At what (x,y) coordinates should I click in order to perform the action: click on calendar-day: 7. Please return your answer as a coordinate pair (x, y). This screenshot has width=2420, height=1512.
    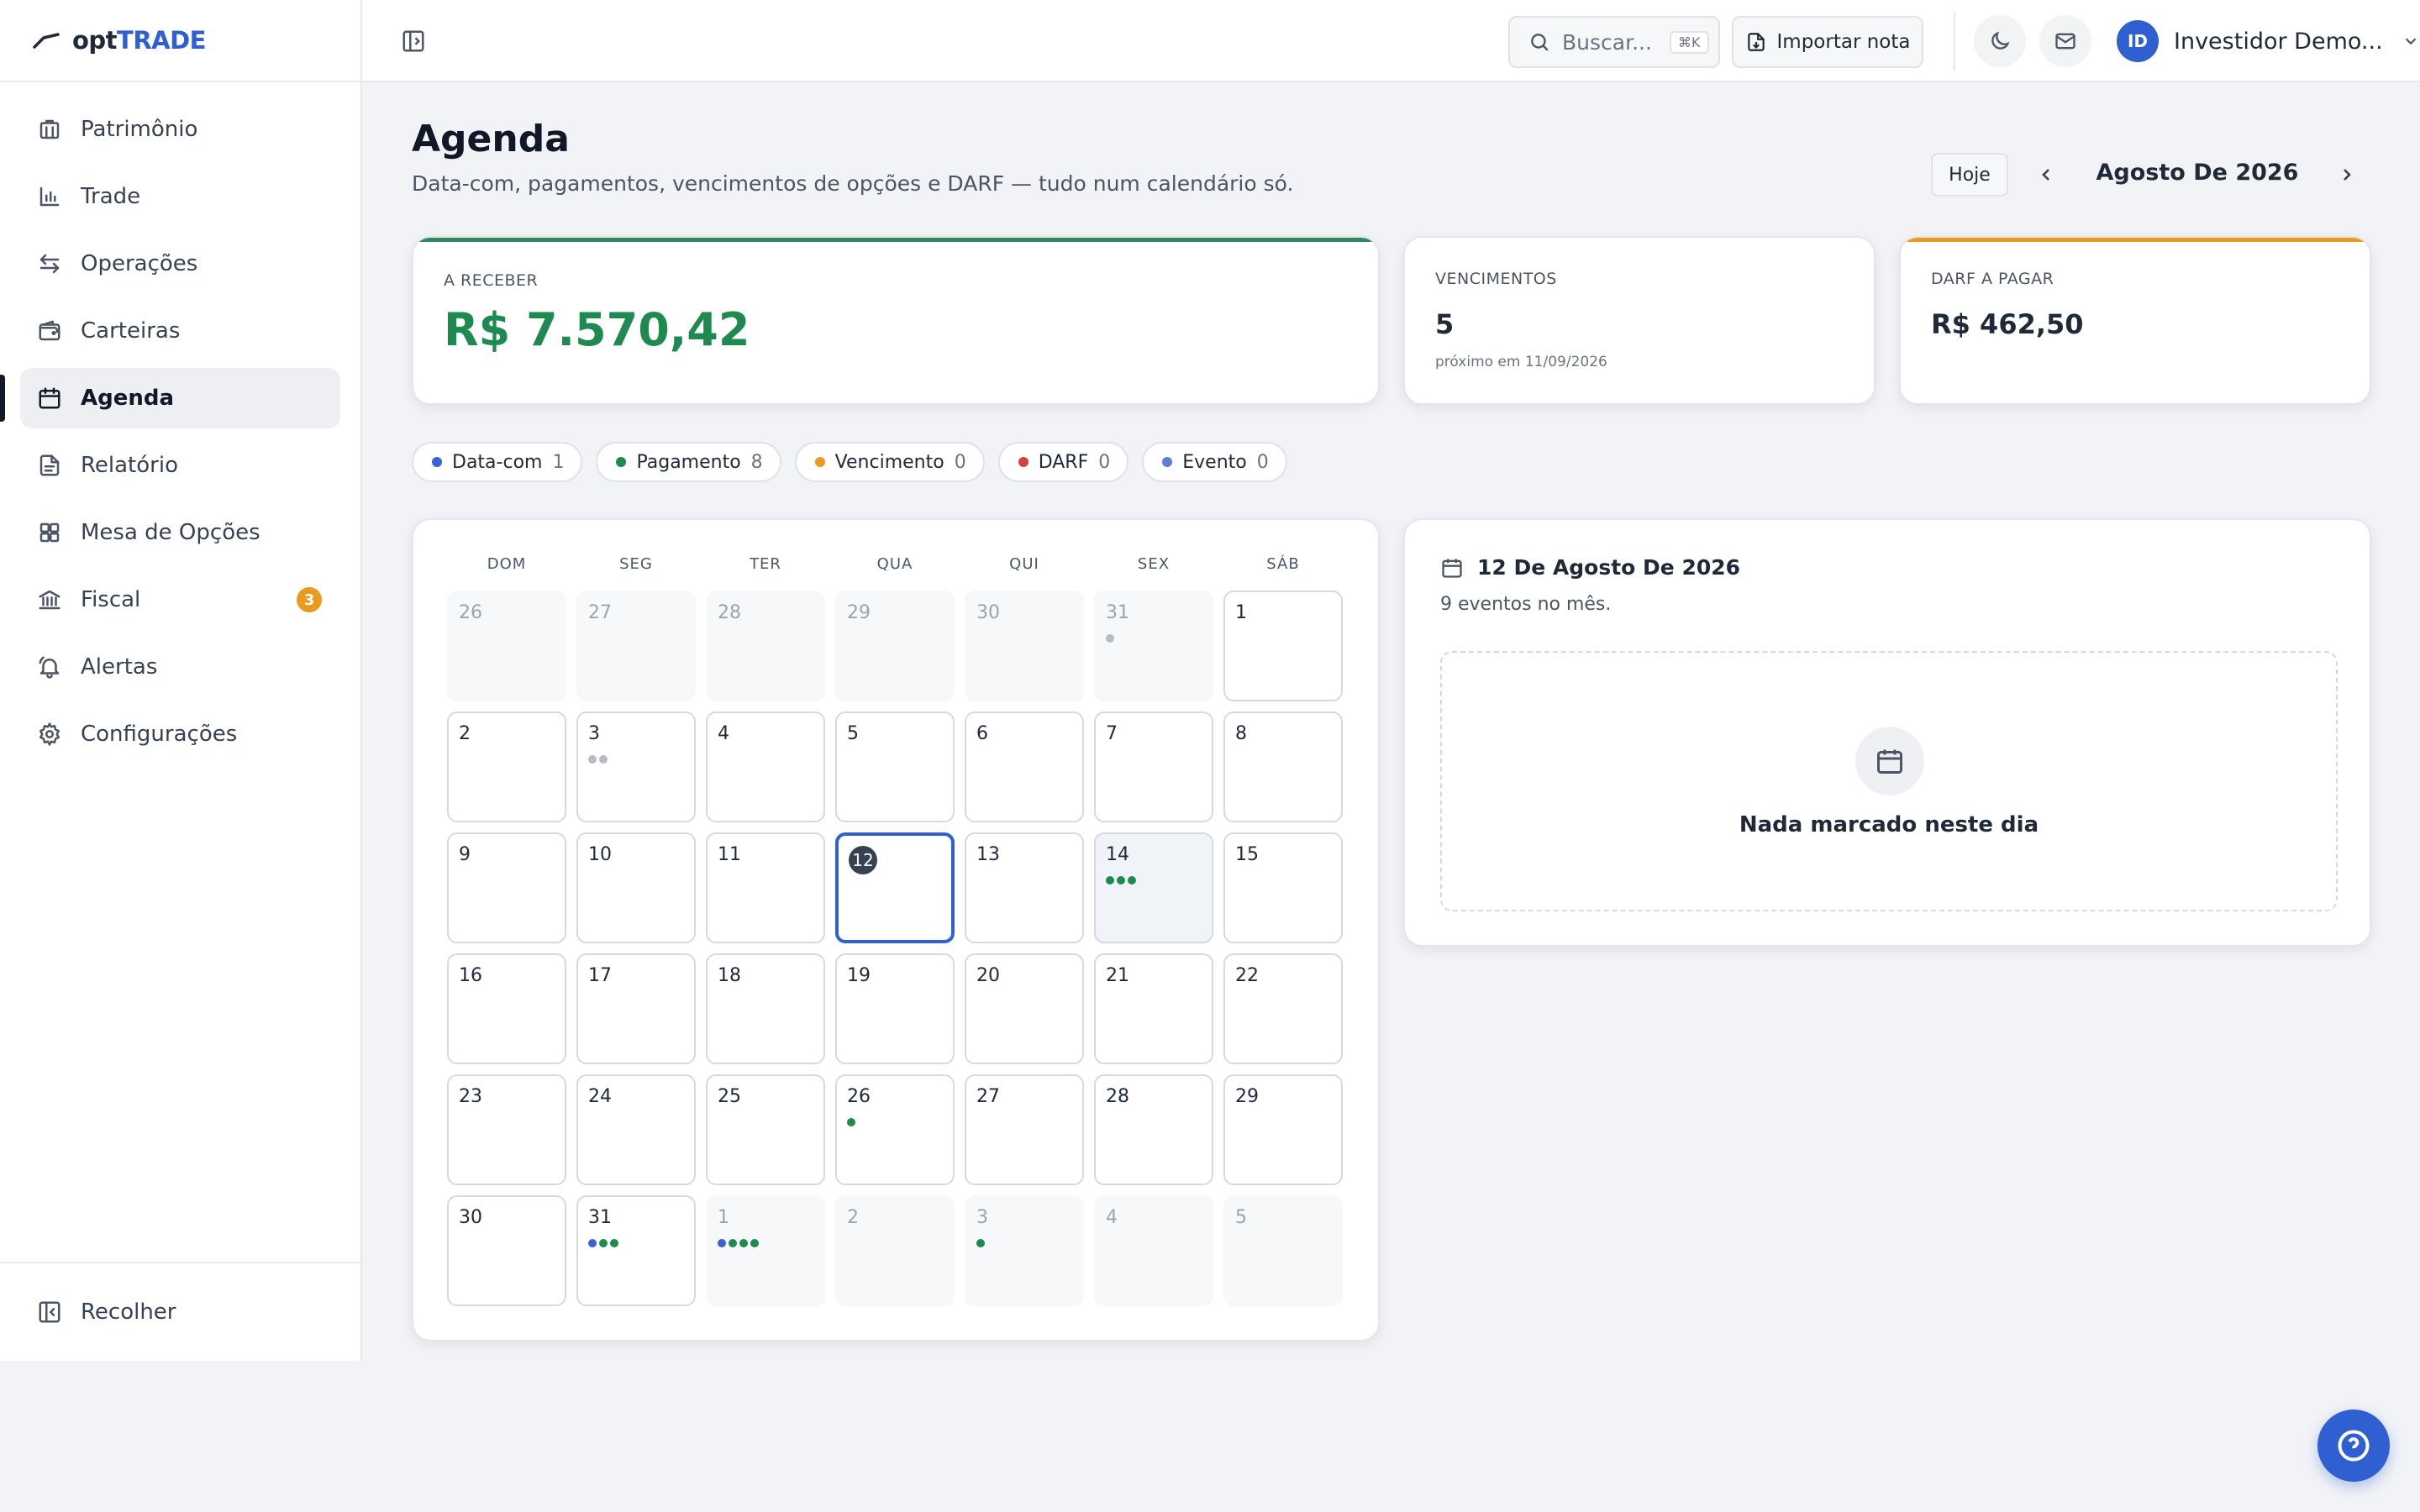
    Looking at the image, I should click on (1153, 766).